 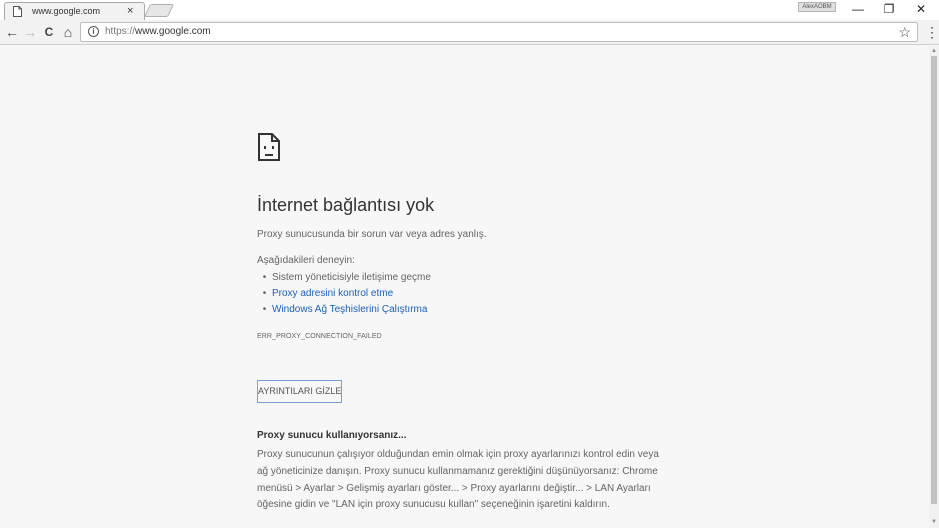 What do you see at coordinates (499, 32) in the screenshot?
I see `address-bar: i https://www.google.com ☆` at bounding box center [499, 32].